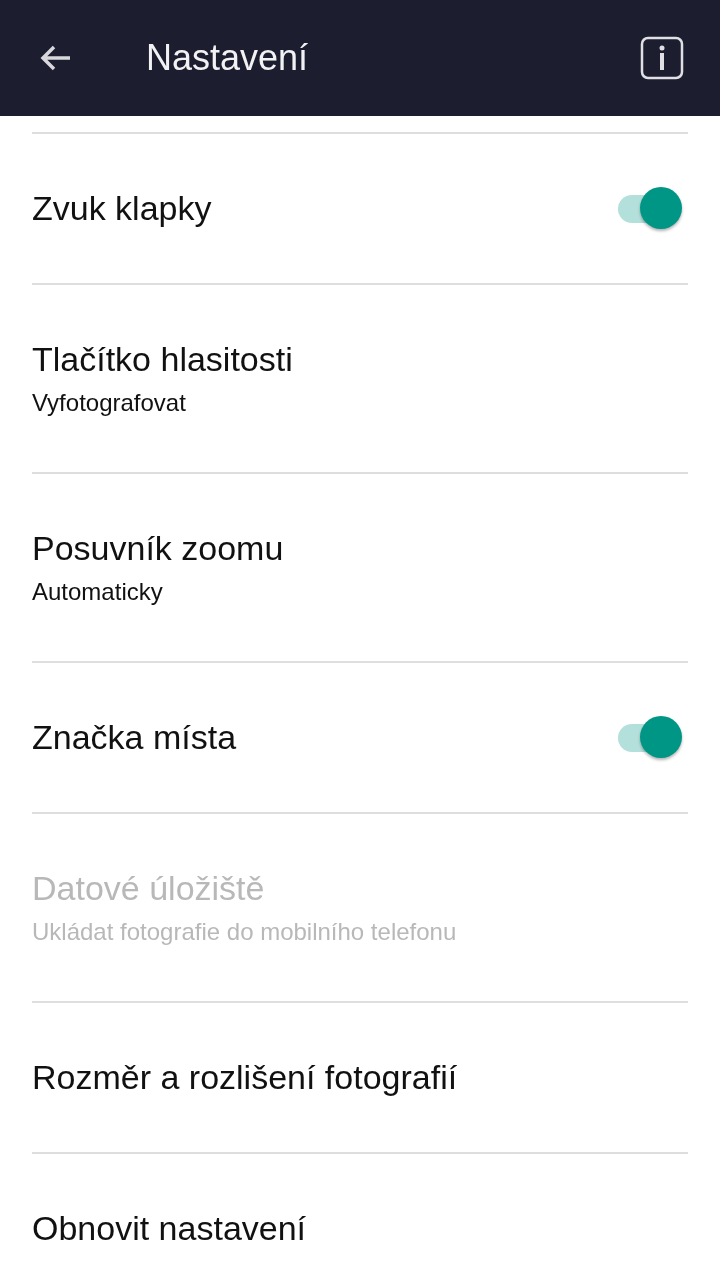 The image size is (720, 1280). What do you see at coordinates (135, 737) in the screenshot?
I see `setting-title: Značka místa` at bounding box center [135, 737].